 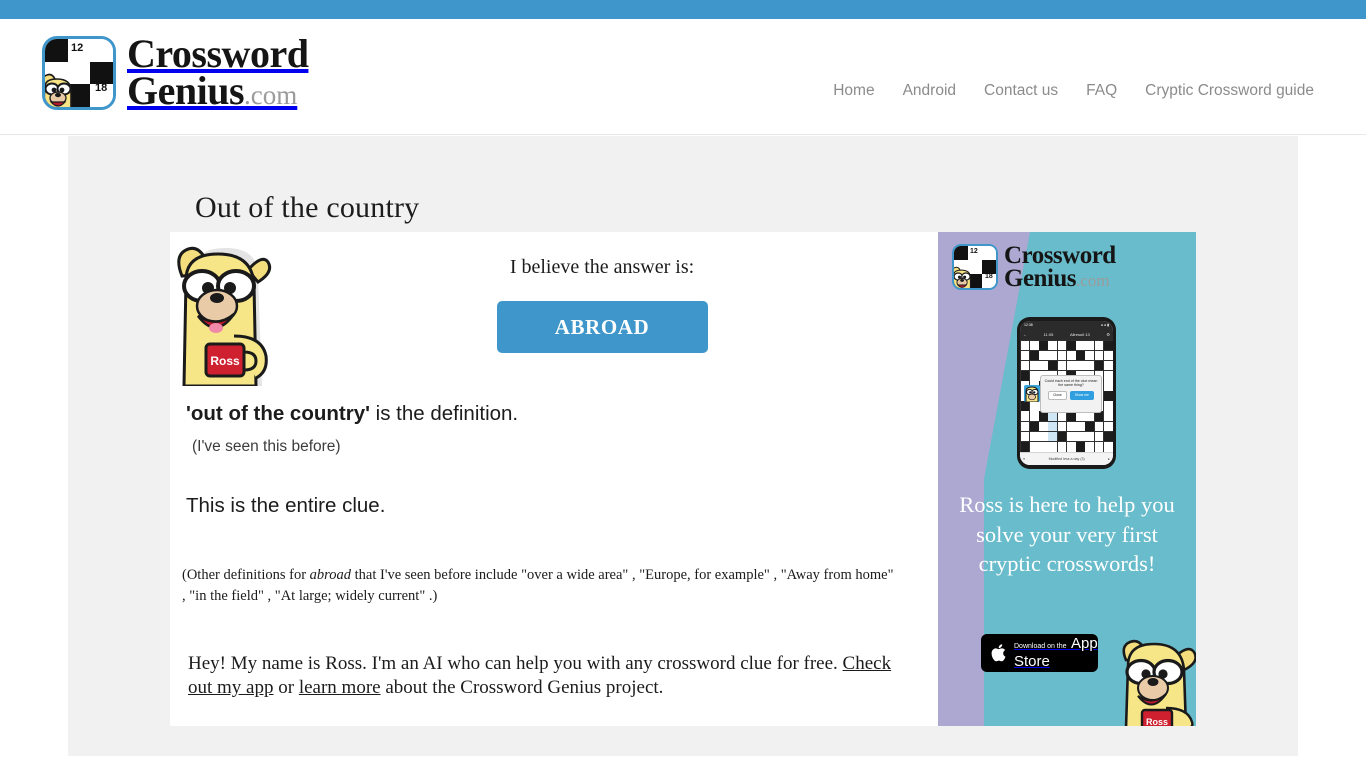 I want to click on entire-clue-line: This is the entire clue., so click(x=286, y=505).